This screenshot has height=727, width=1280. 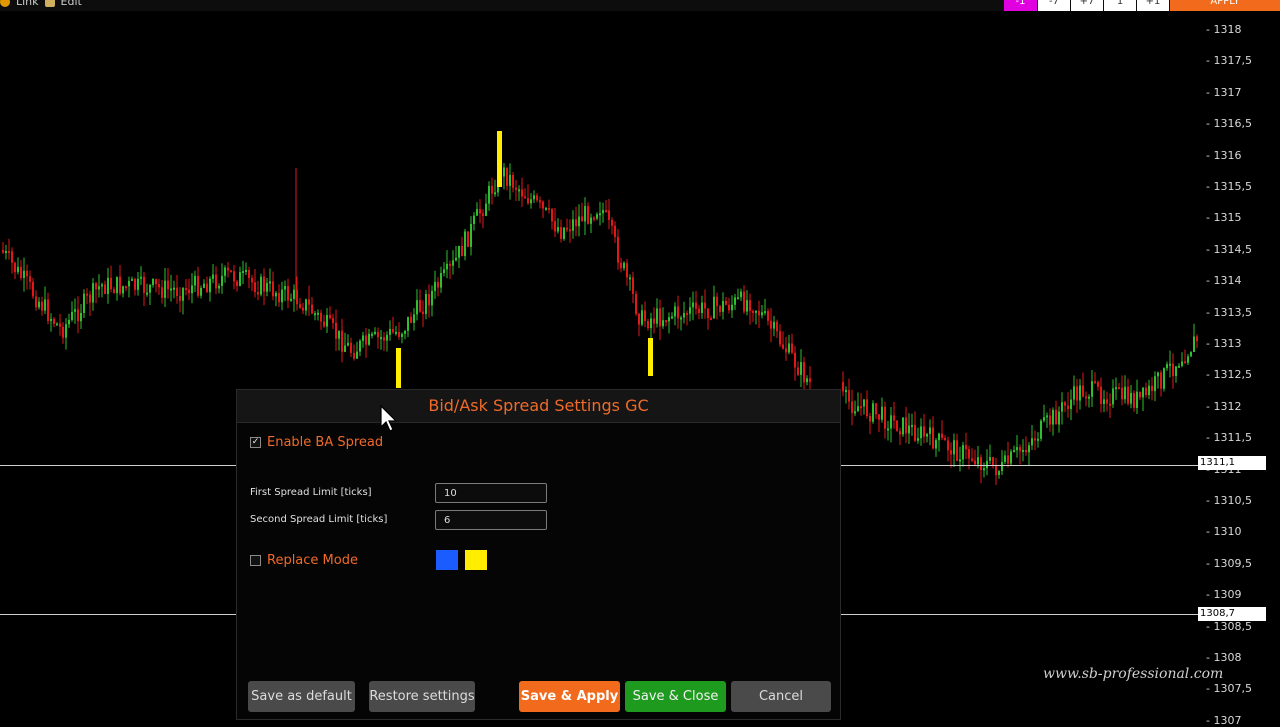 I want to click on price-tag-current: 1311,1, so click(x=1232, y=463).